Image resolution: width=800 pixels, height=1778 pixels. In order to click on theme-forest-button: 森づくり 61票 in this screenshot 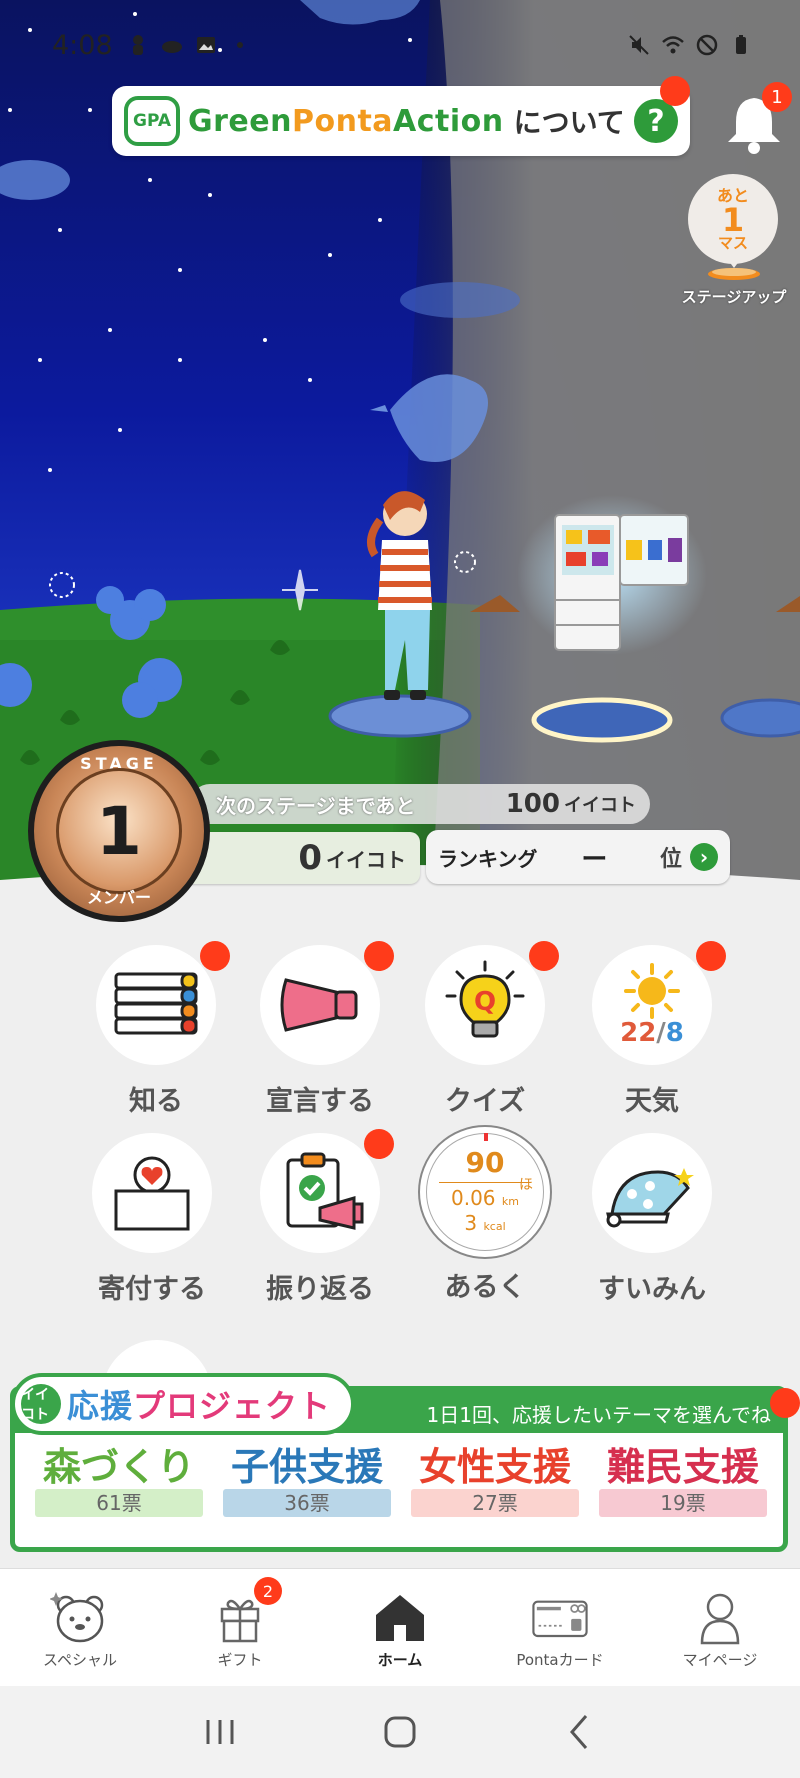, I will do `click(119, 1481)`.